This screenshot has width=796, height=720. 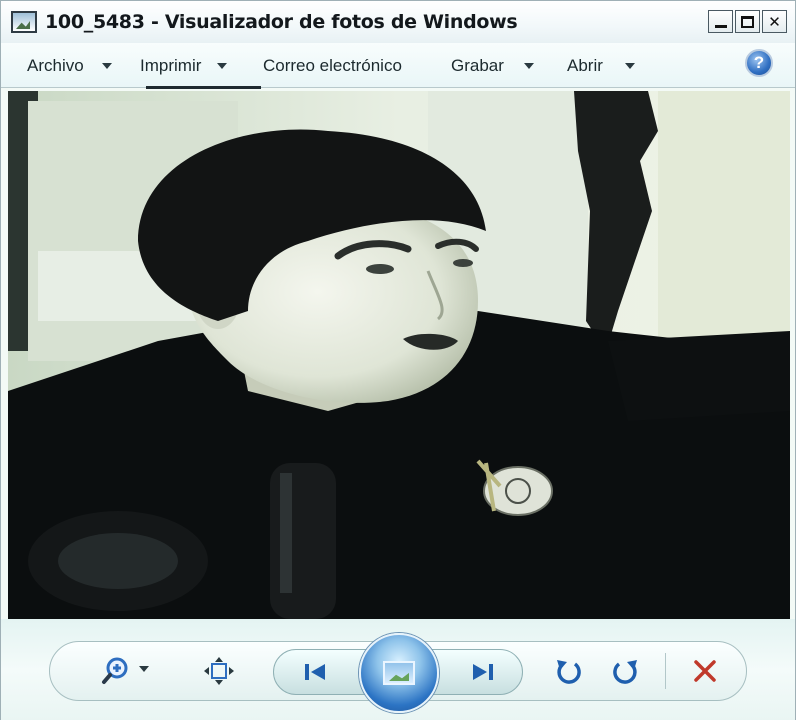 What do you see at coordinates (171, 65) in the screenshot?
I see `menu-imprimir-label: Imprimir` at bounding box center [171, 65].